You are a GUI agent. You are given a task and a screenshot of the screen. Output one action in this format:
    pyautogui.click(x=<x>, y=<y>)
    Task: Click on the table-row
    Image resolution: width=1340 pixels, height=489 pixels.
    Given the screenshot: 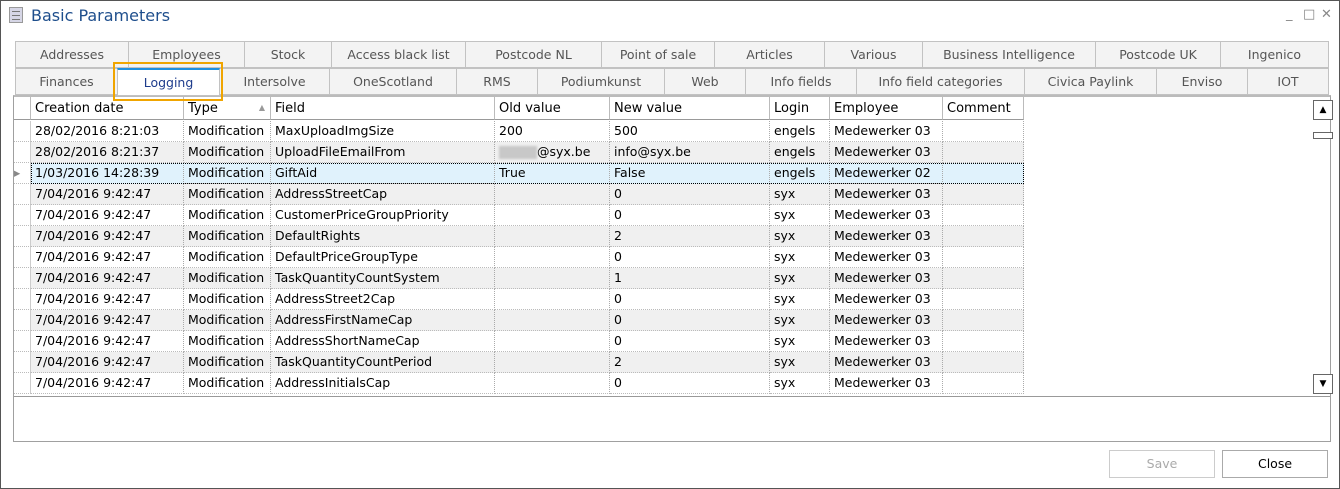 What is the action you would take?
    pyautogui.click(x=527, y=173)
    